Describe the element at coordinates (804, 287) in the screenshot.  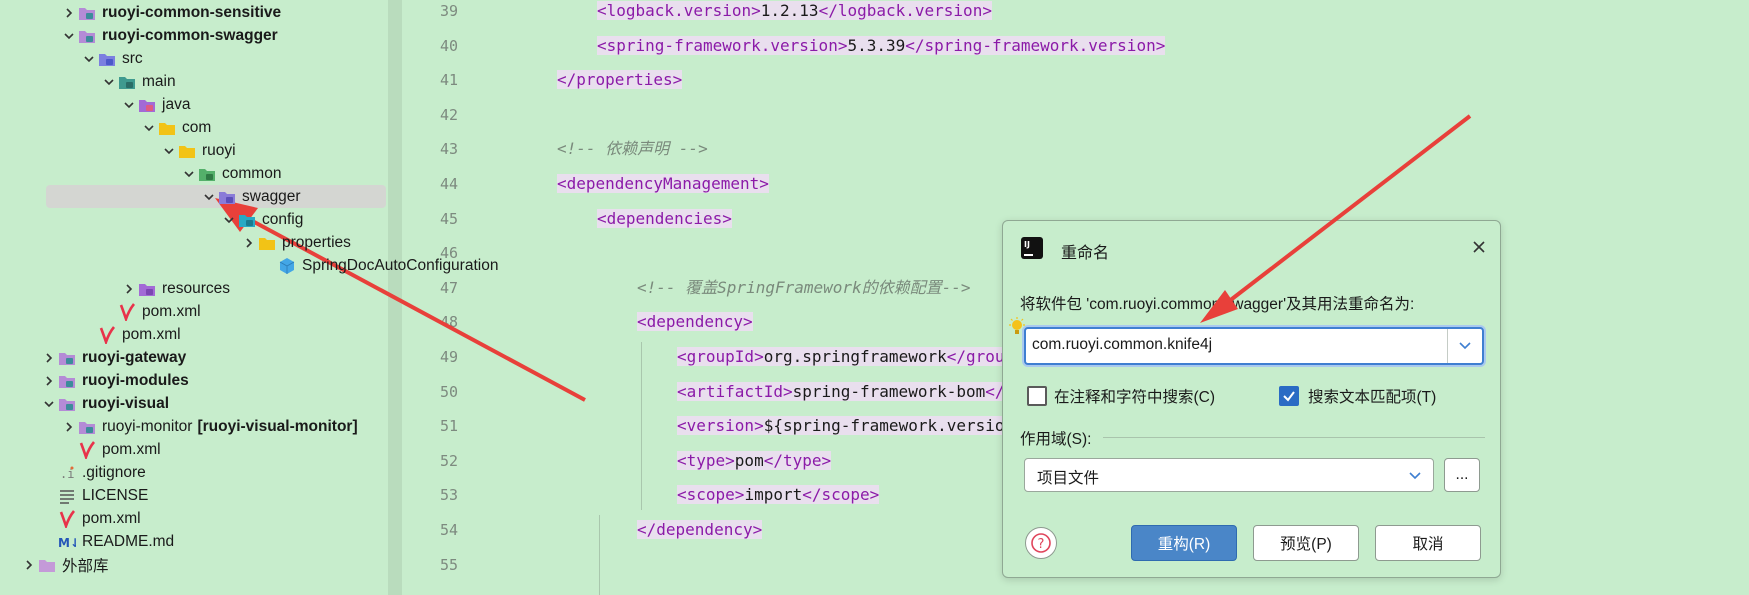
I see `xml-comment: <!-- 覆盖SpringFramework的依赖配置-->` at that location.